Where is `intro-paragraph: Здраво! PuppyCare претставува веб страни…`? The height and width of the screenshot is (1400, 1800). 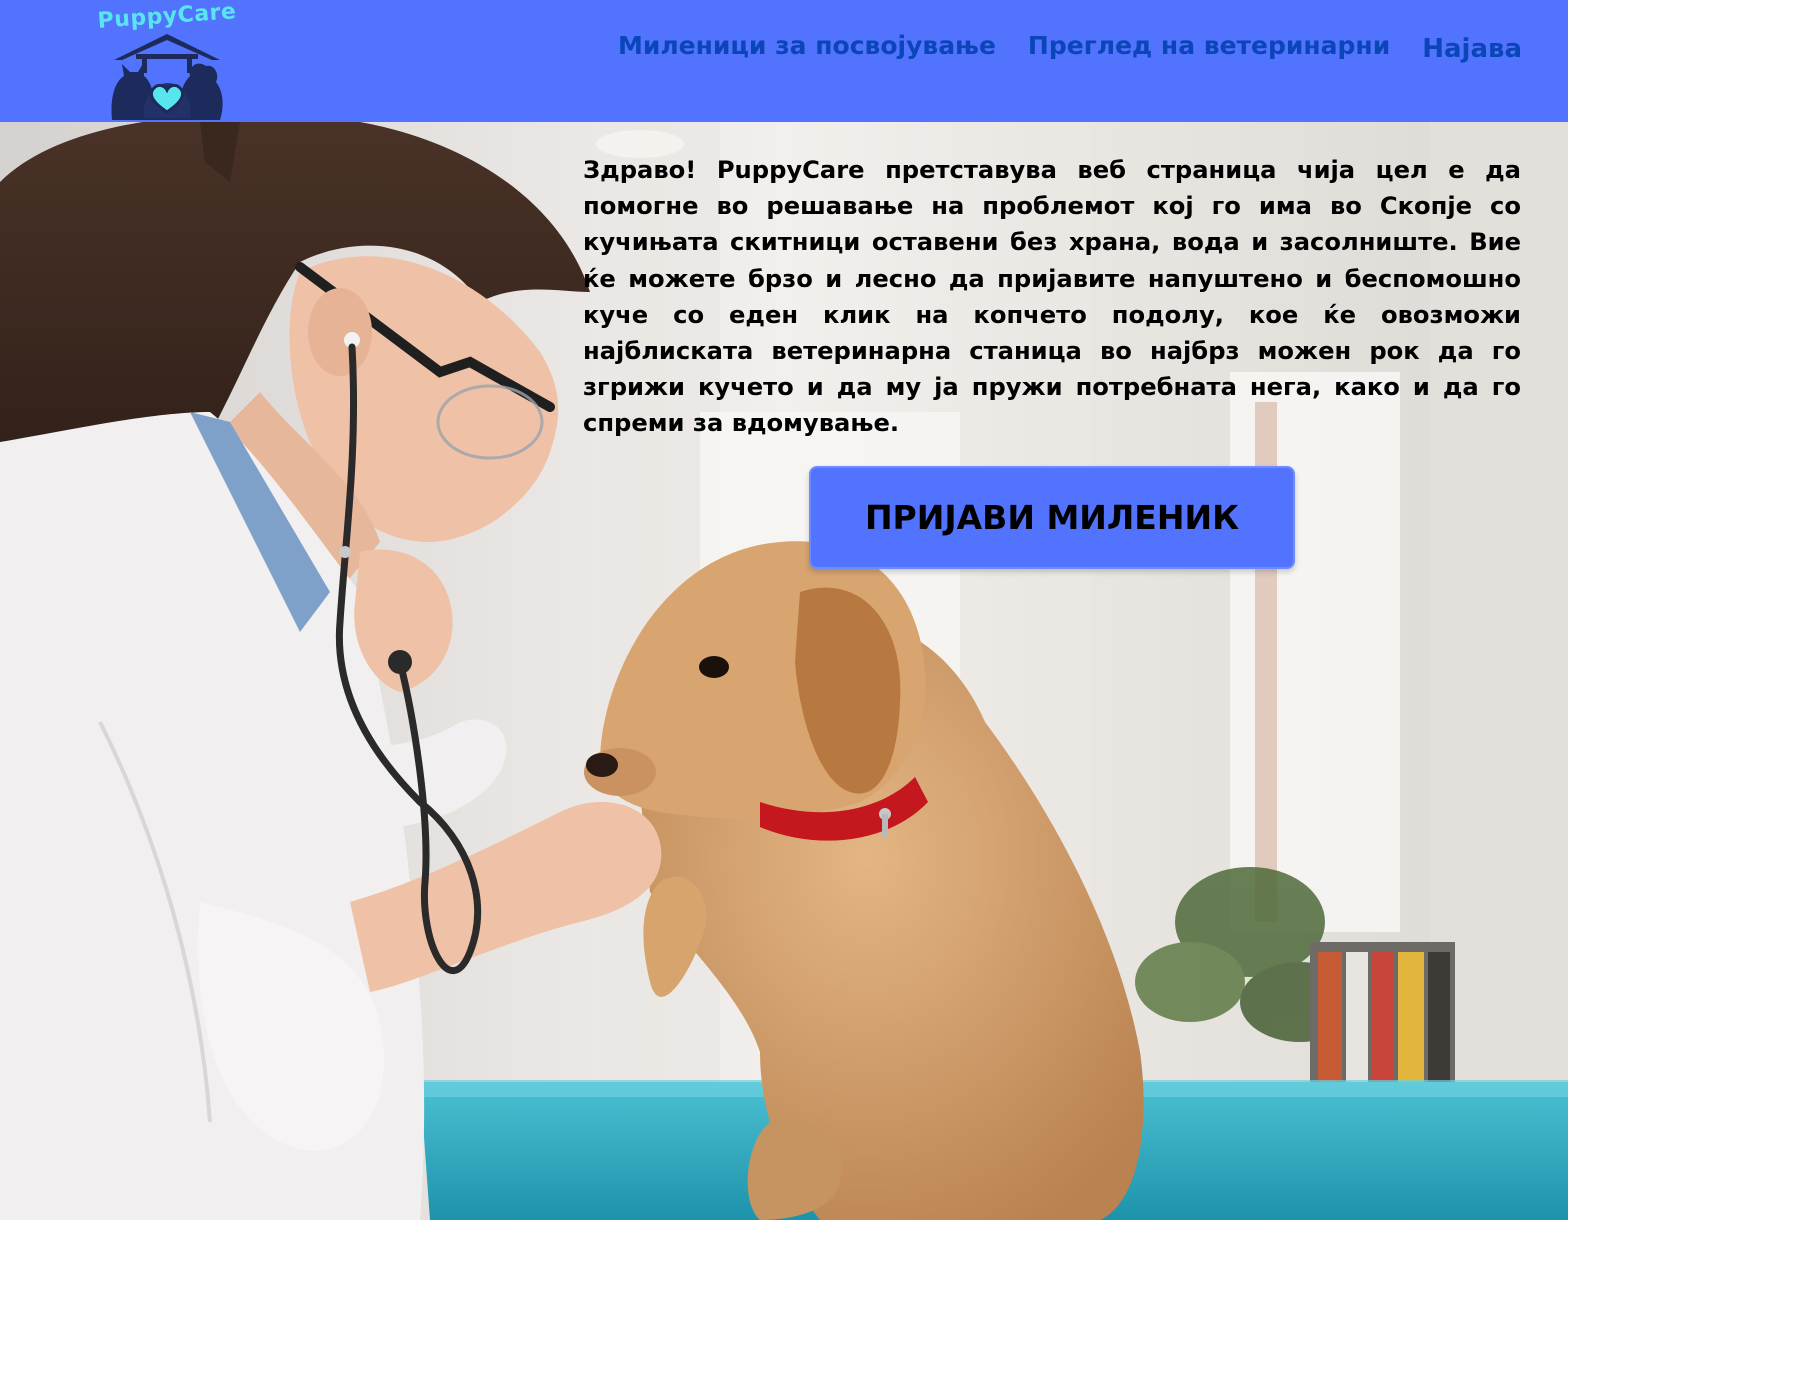
intro-paragraph: Здраво! PuppyCare претставува веб страни… is located at coordinates (1052, 297).